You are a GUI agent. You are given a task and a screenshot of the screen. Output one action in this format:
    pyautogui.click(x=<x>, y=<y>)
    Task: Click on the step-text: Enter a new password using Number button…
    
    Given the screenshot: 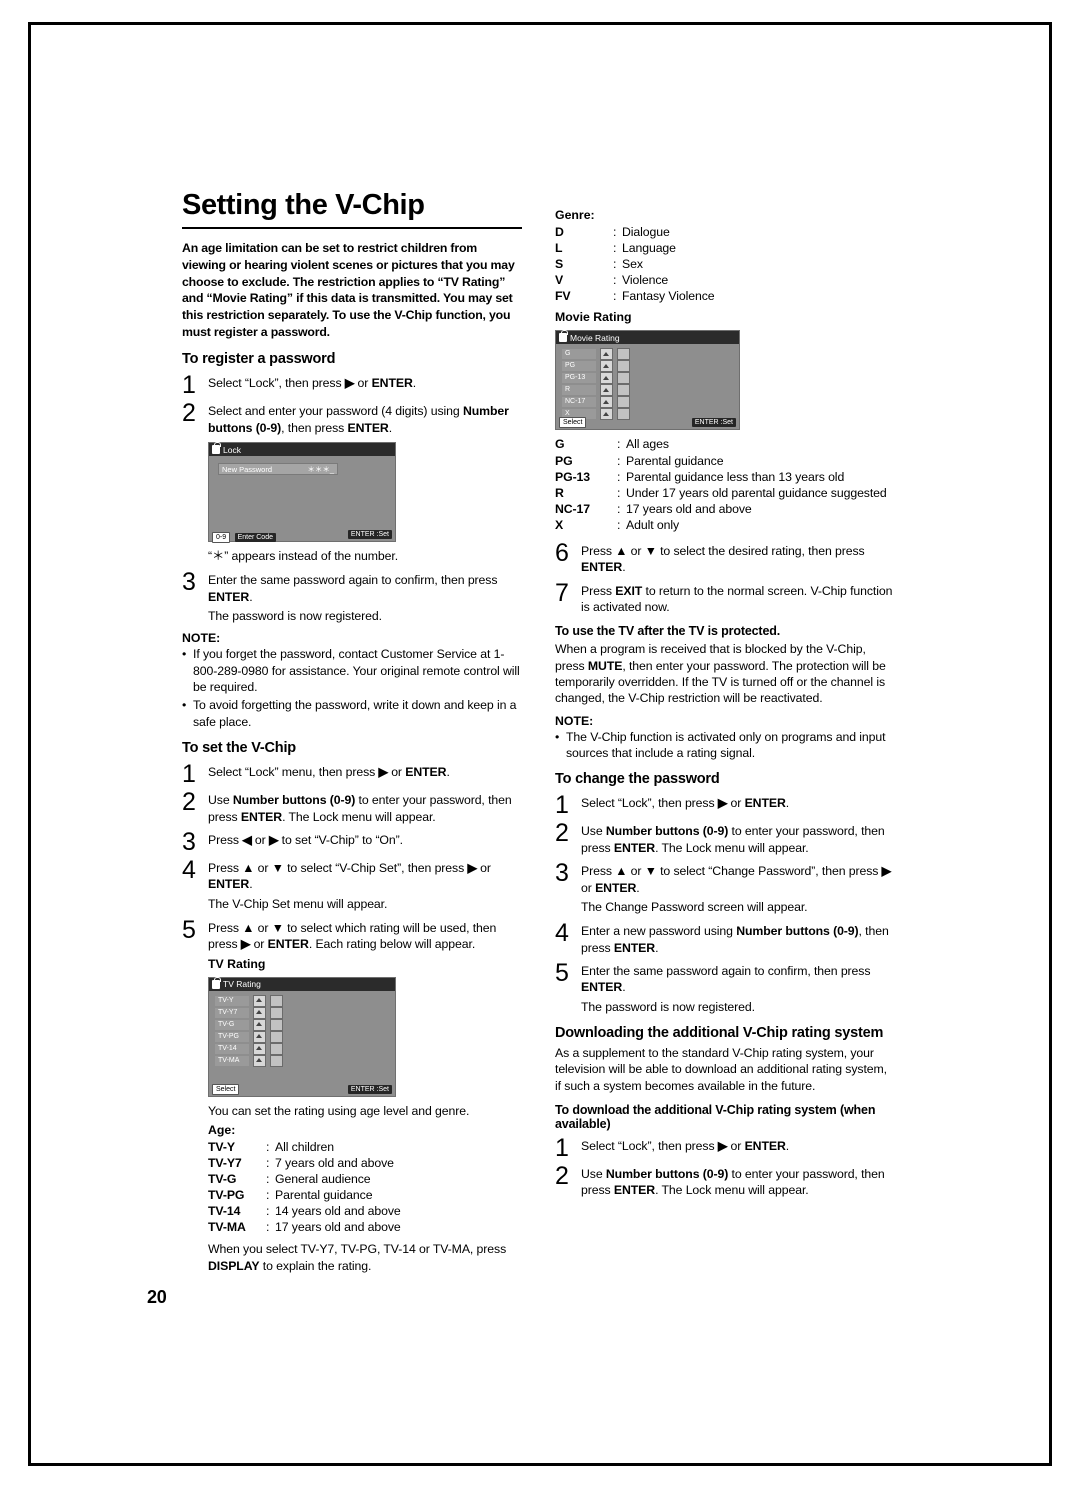 What is the action you would take?
    pyautogui.click(x=735, y=939)
    